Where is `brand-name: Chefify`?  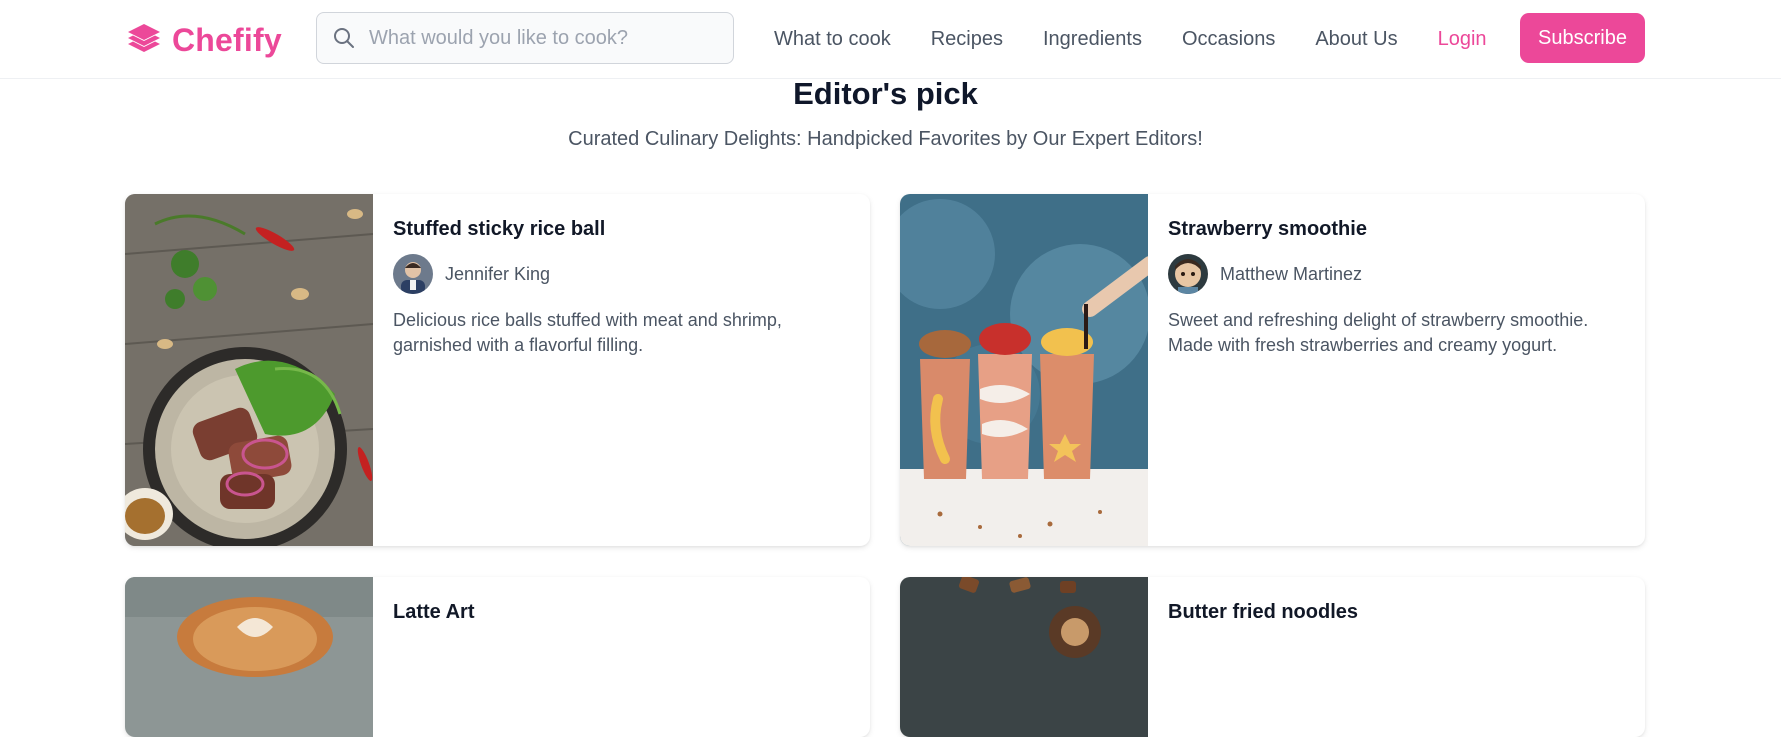 brand-name: Chefify is located at coordinates (227, 39).